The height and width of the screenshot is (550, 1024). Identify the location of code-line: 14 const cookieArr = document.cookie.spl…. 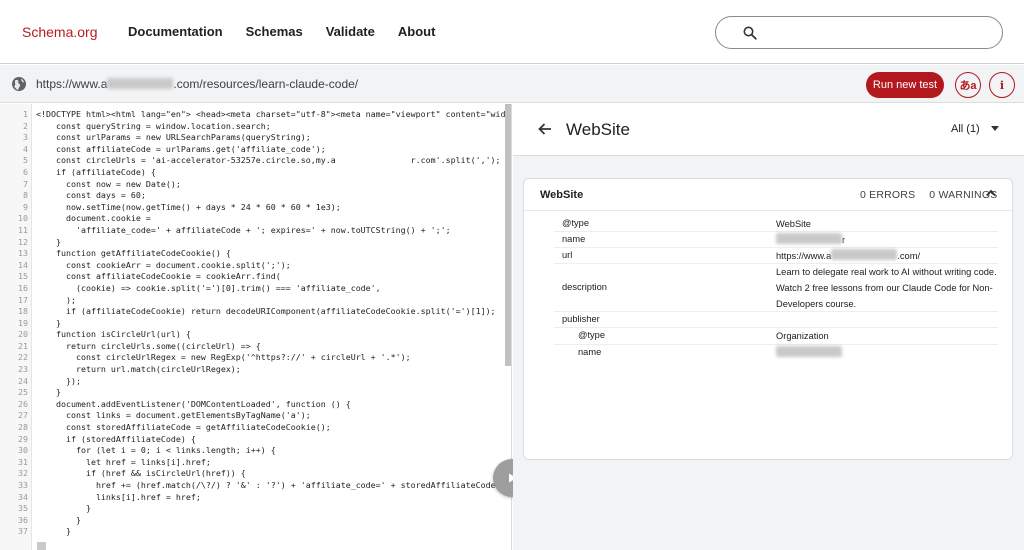
(252, 266).